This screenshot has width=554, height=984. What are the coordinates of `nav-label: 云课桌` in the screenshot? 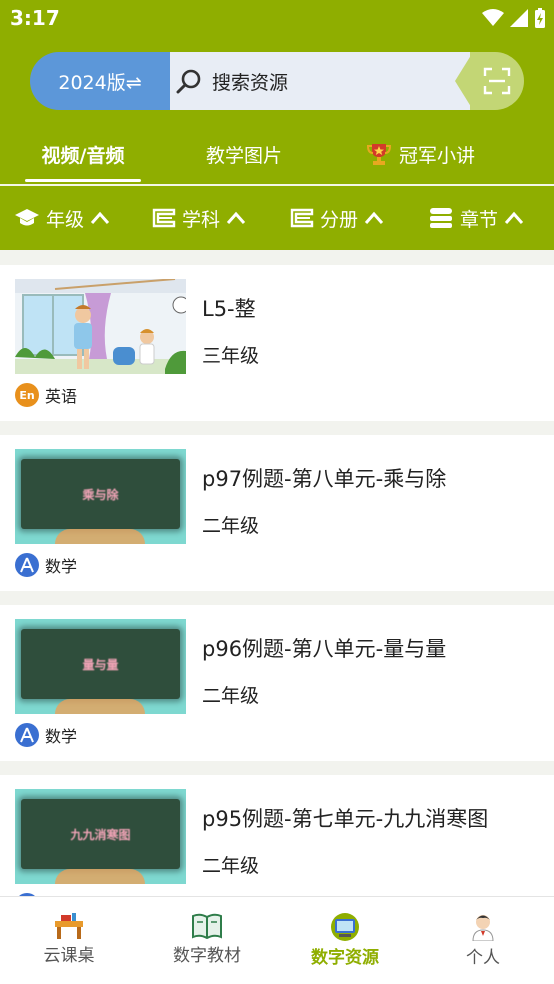 It's located at (69, 956).